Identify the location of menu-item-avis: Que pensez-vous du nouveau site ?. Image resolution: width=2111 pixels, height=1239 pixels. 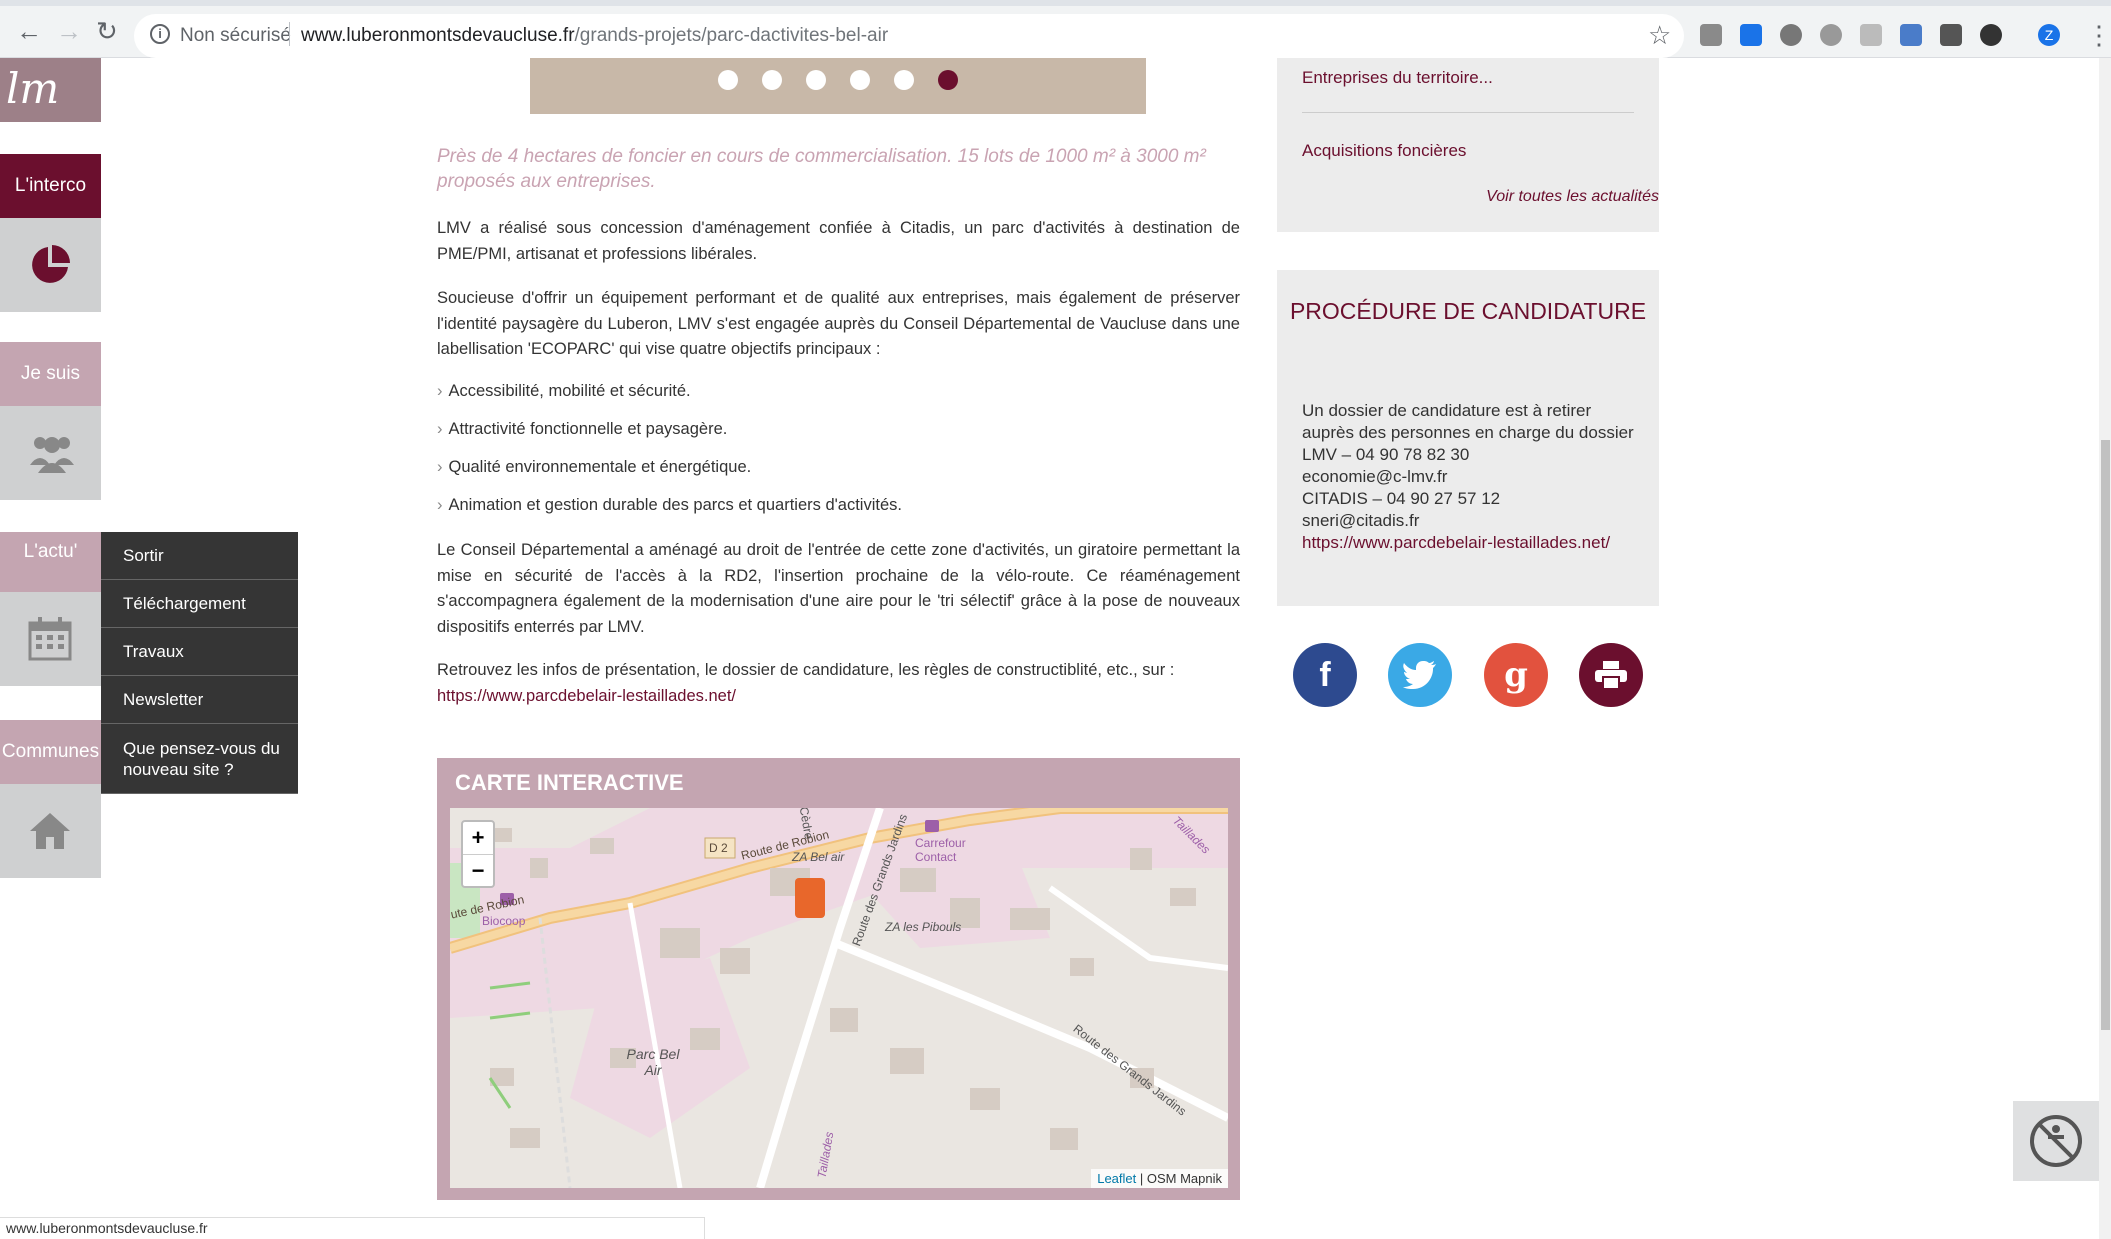
(199, 759).